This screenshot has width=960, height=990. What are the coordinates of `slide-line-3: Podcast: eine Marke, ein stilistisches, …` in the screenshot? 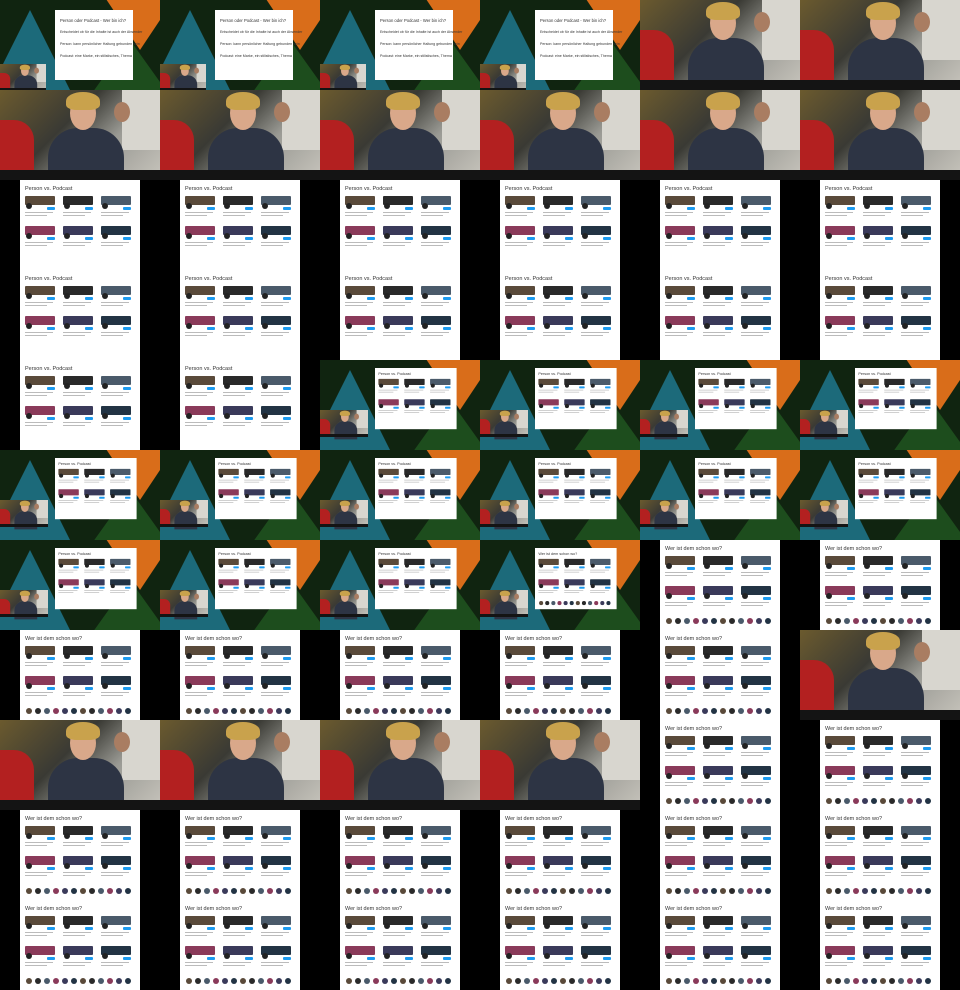 It's located at (96, 56).